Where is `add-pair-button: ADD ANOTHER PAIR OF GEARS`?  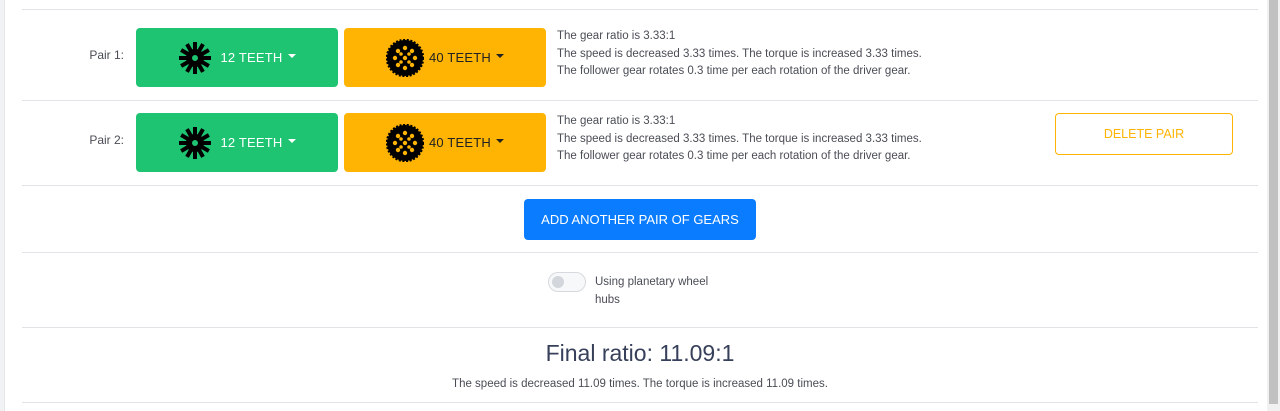 add-pair-button: ADD ANOTHER PAIR OF GEARS is located at coordinates (640, 219).